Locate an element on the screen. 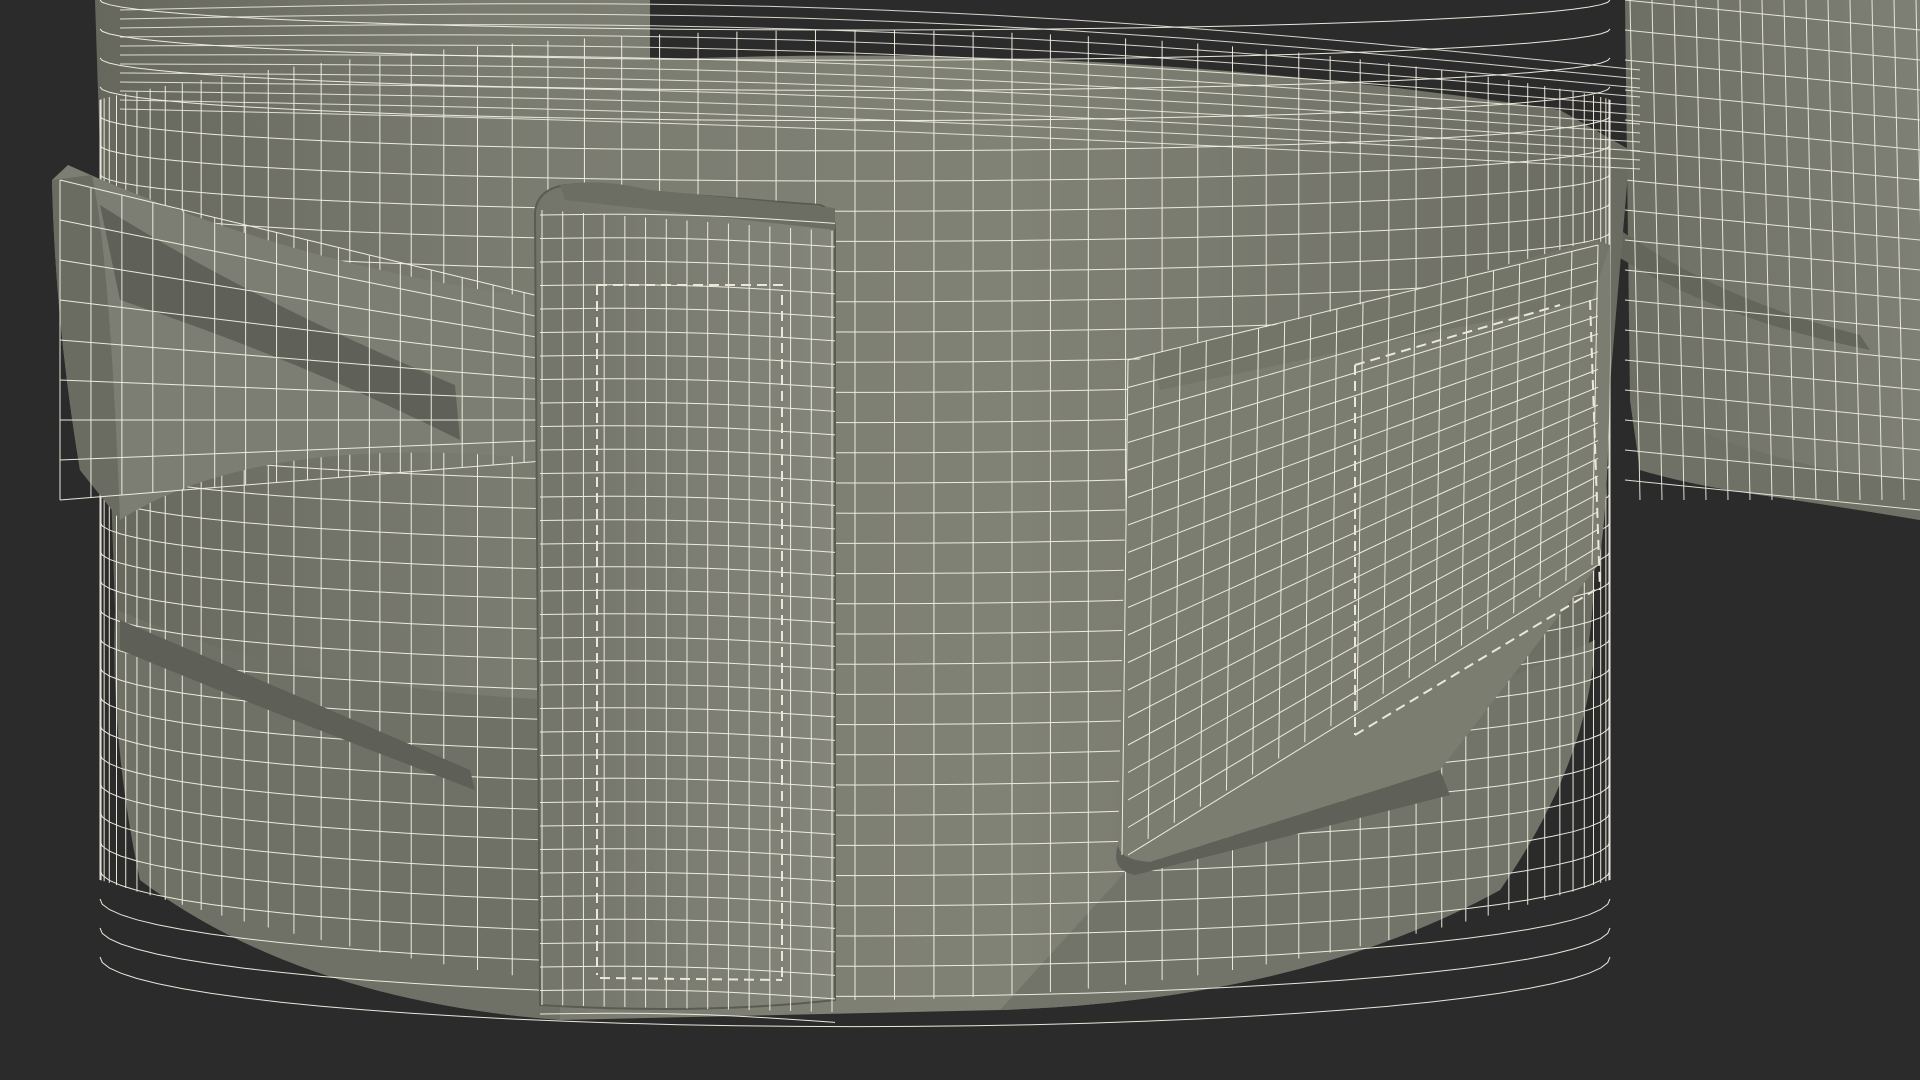 The width and height of the screenshot is (1920, 1080). velcro-tab-center is located at coordinates (684, 602).